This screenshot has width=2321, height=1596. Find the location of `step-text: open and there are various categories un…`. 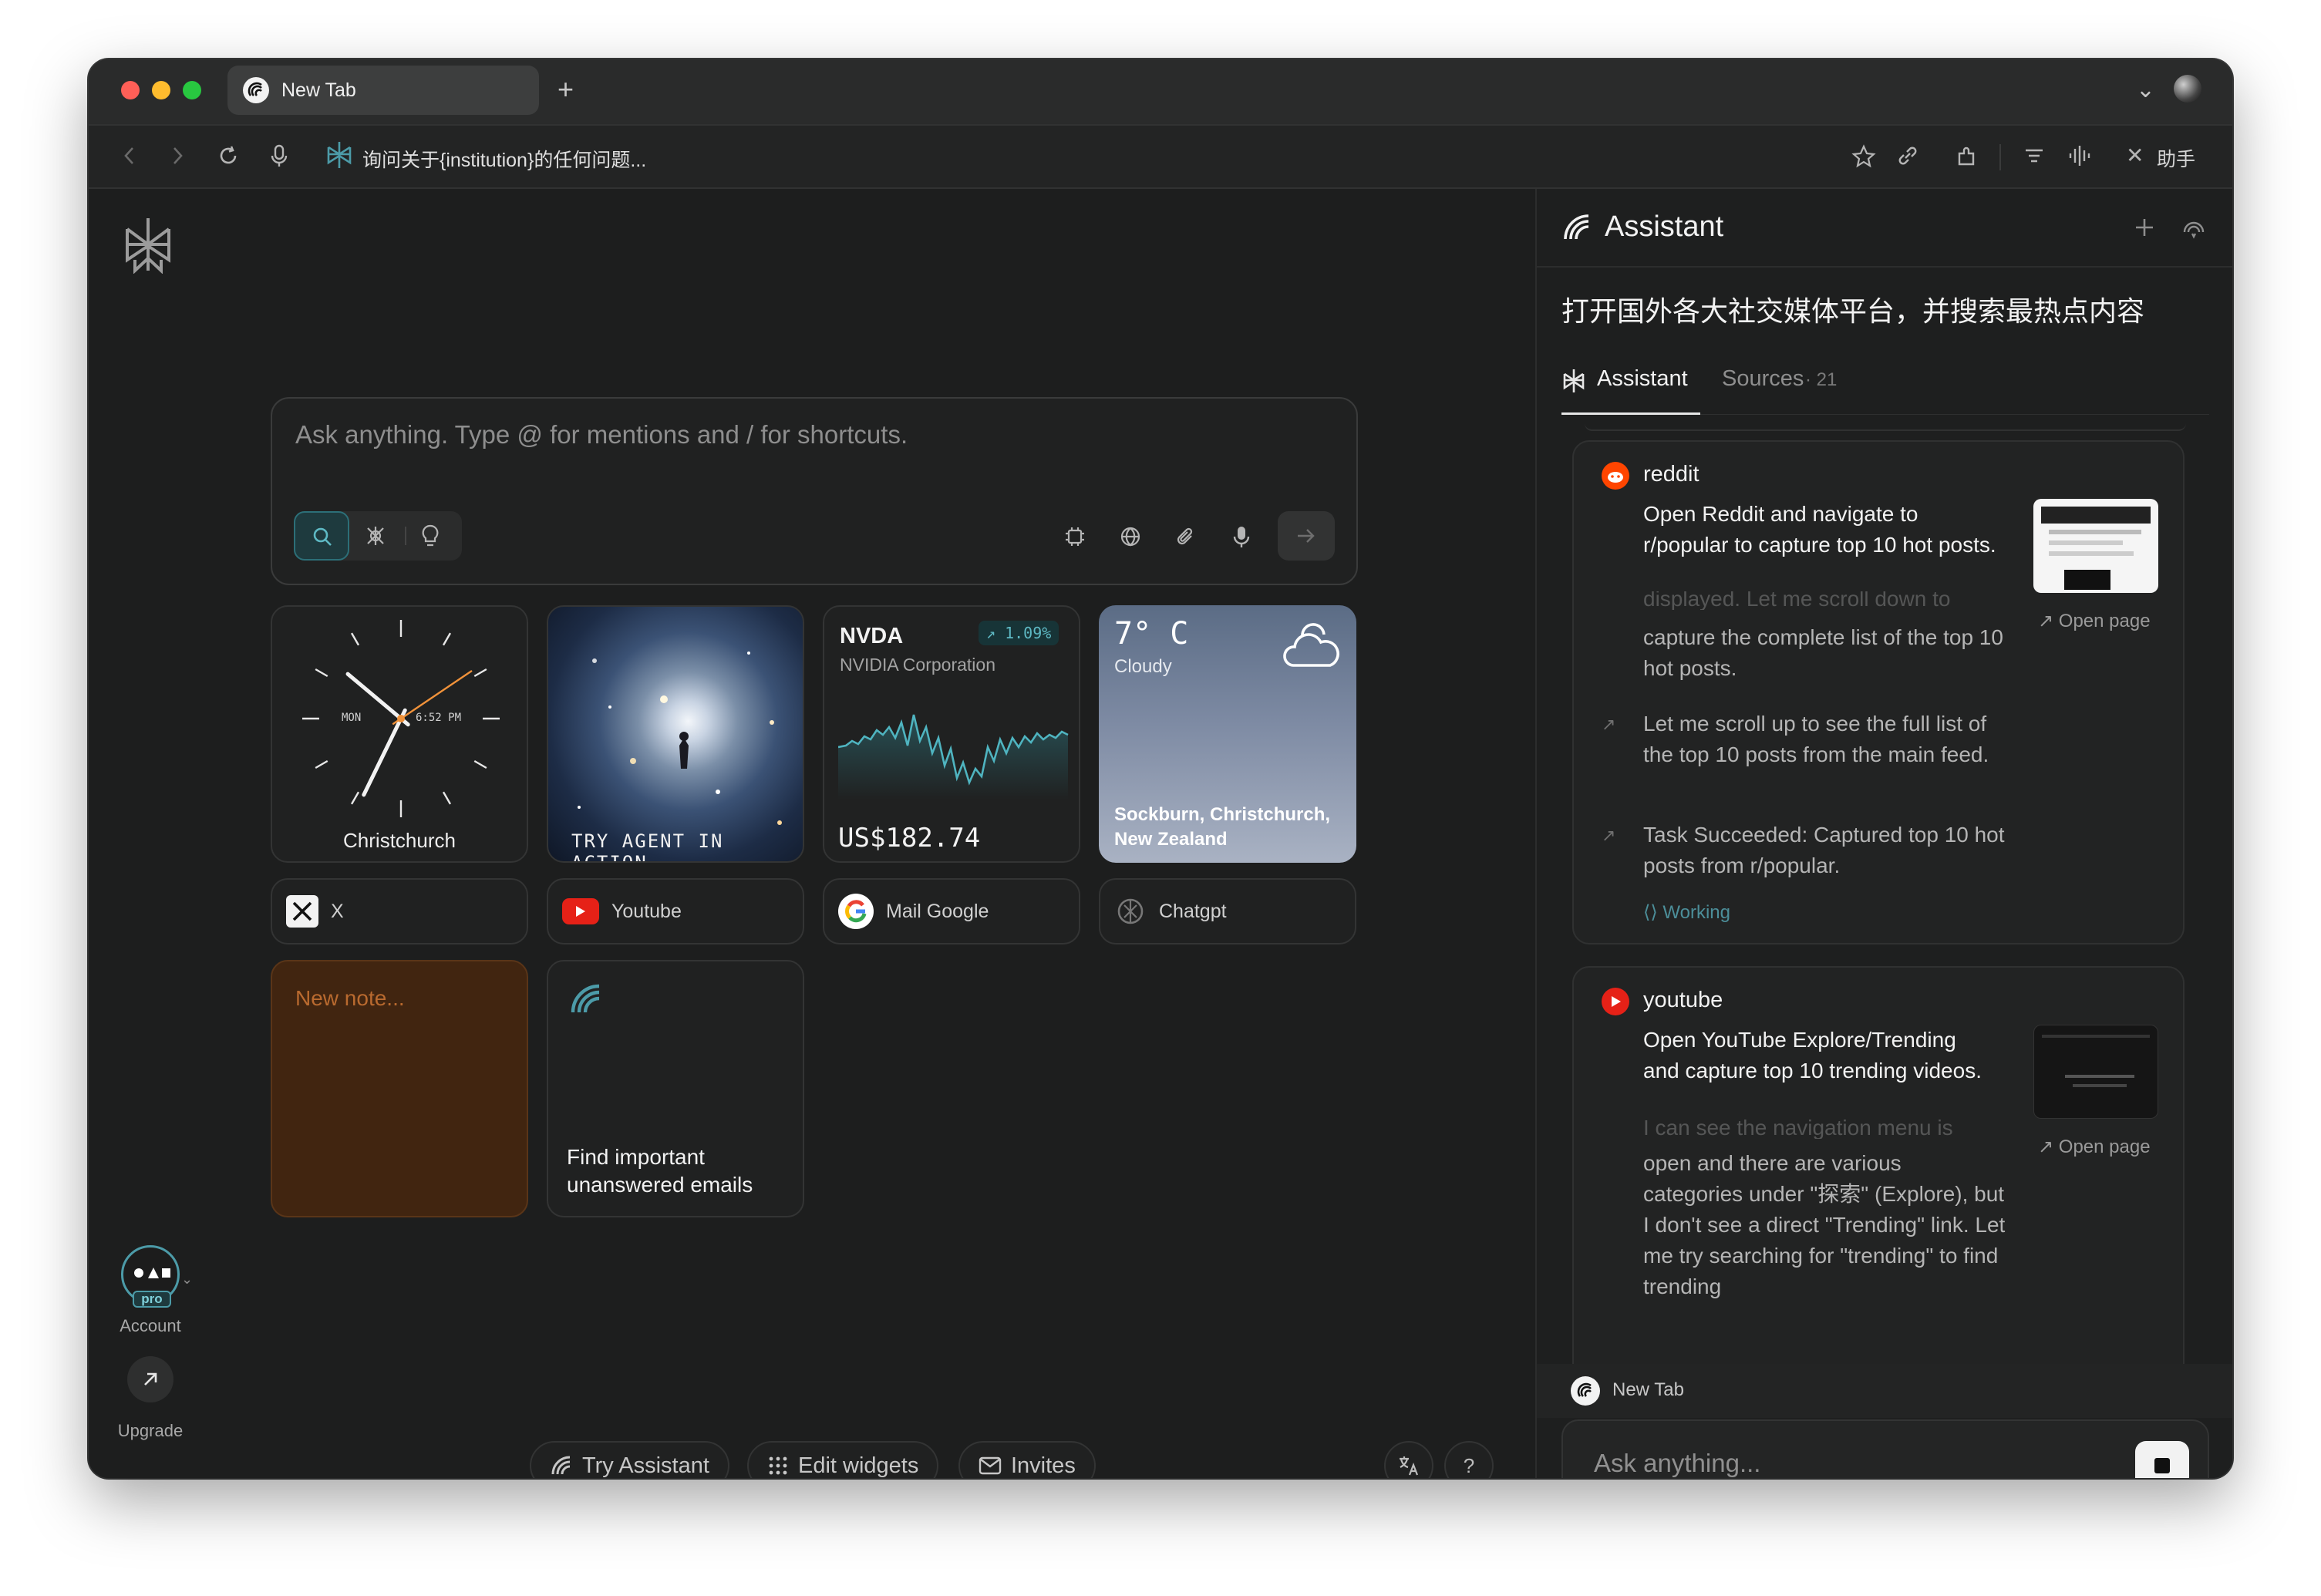

step-text: open and there are various categories un… is located at coordinates (1825, 1224).